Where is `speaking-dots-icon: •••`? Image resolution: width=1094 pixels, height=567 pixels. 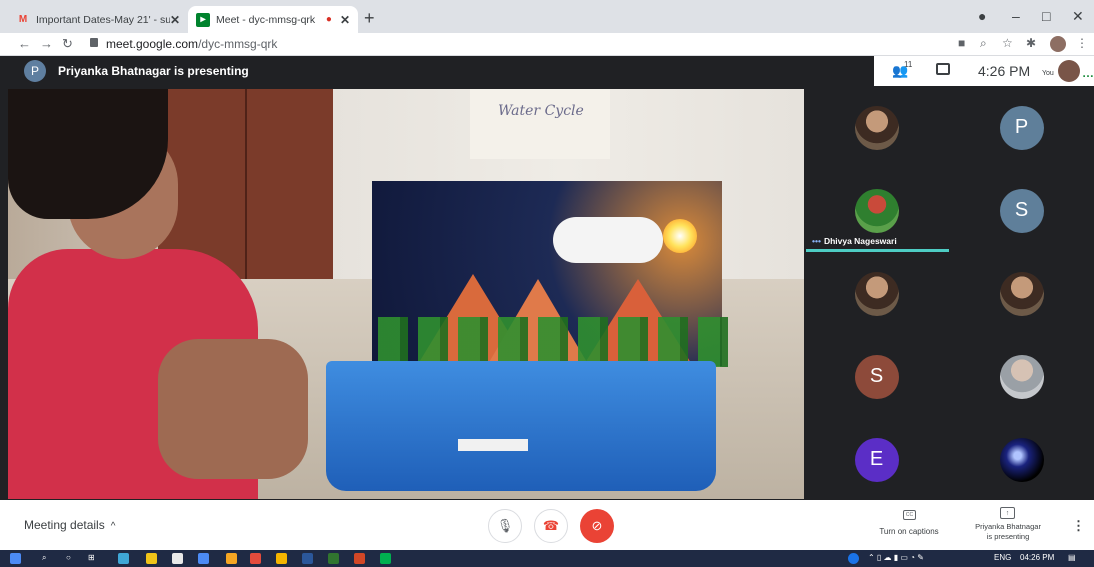
speaking-dots-icon: ••• is located at coordinates (816, 241).